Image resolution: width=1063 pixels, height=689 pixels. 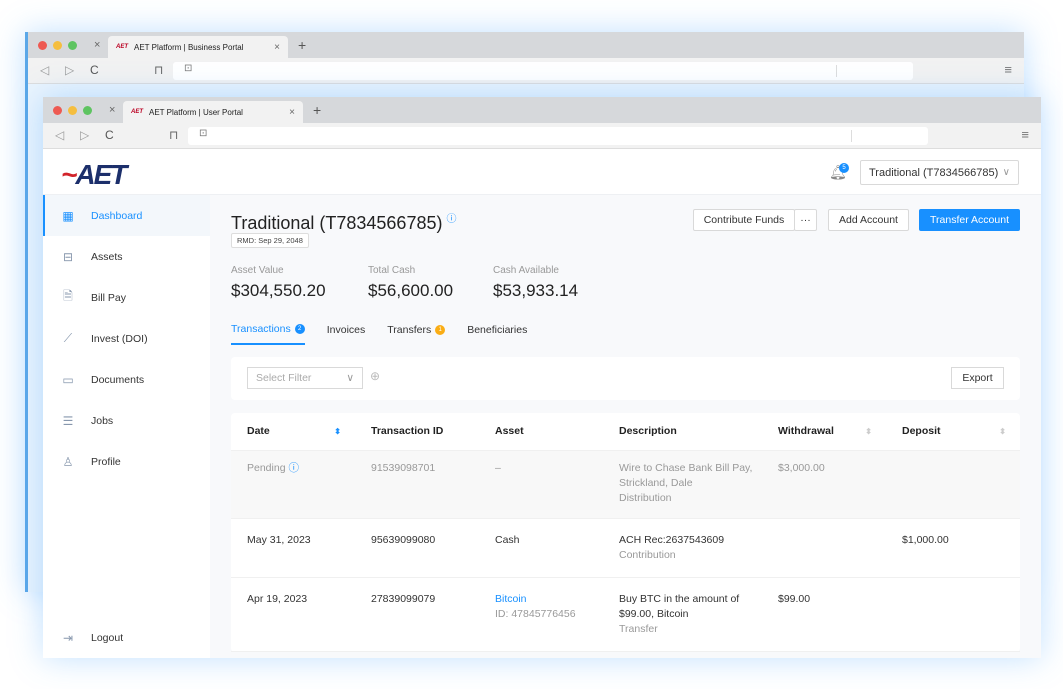 I want to click on aet-logo: ~AET, so click(x=94, y=175).